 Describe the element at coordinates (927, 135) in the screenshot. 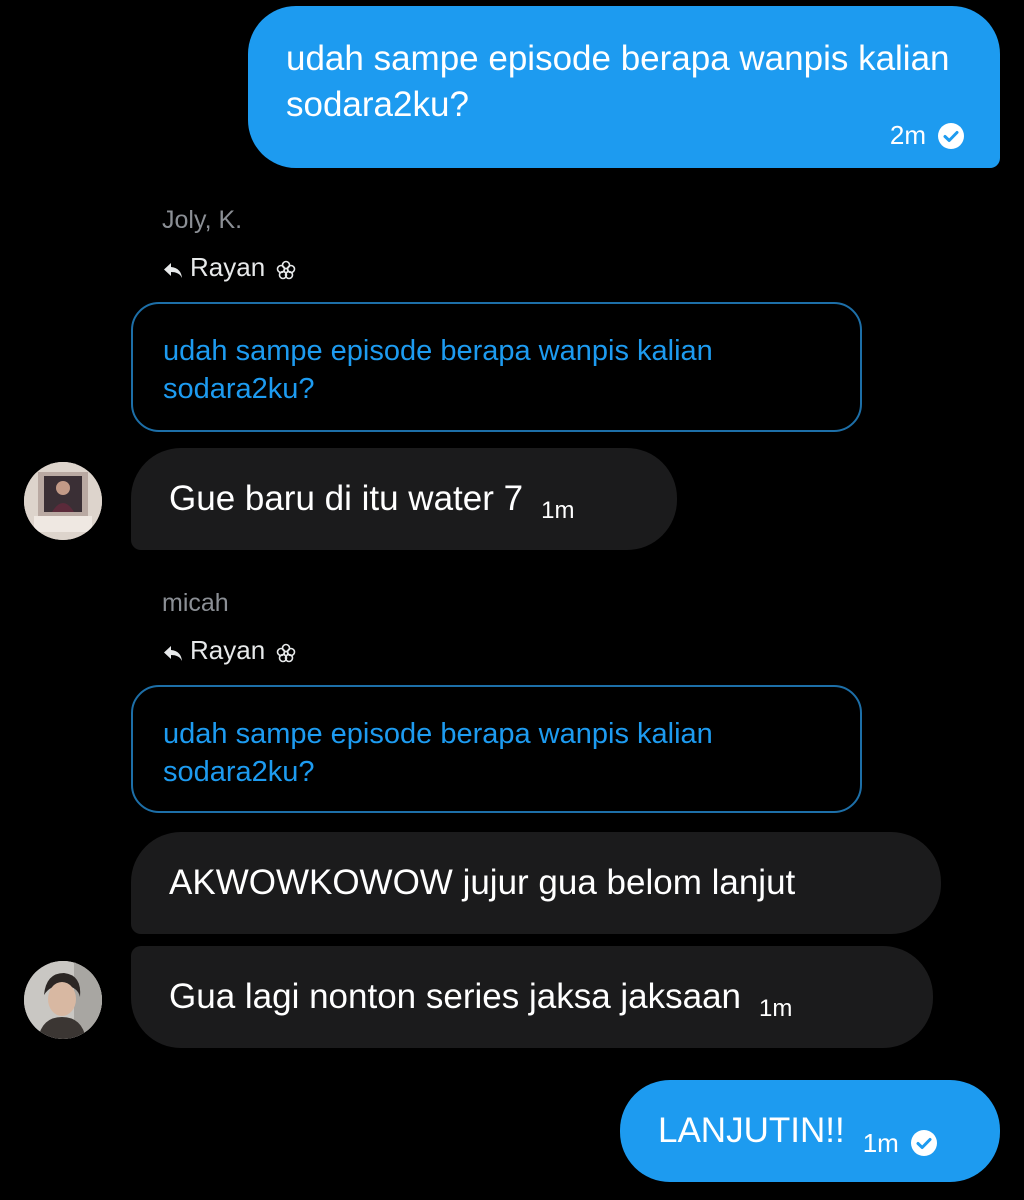

I see `message-meta: 2m` at that location.